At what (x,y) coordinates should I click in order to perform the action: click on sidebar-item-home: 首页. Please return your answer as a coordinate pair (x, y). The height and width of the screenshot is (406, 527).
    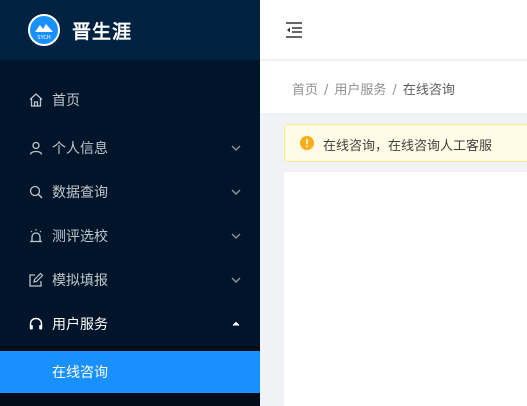
    Looking at the image, I should click on (130, 100).